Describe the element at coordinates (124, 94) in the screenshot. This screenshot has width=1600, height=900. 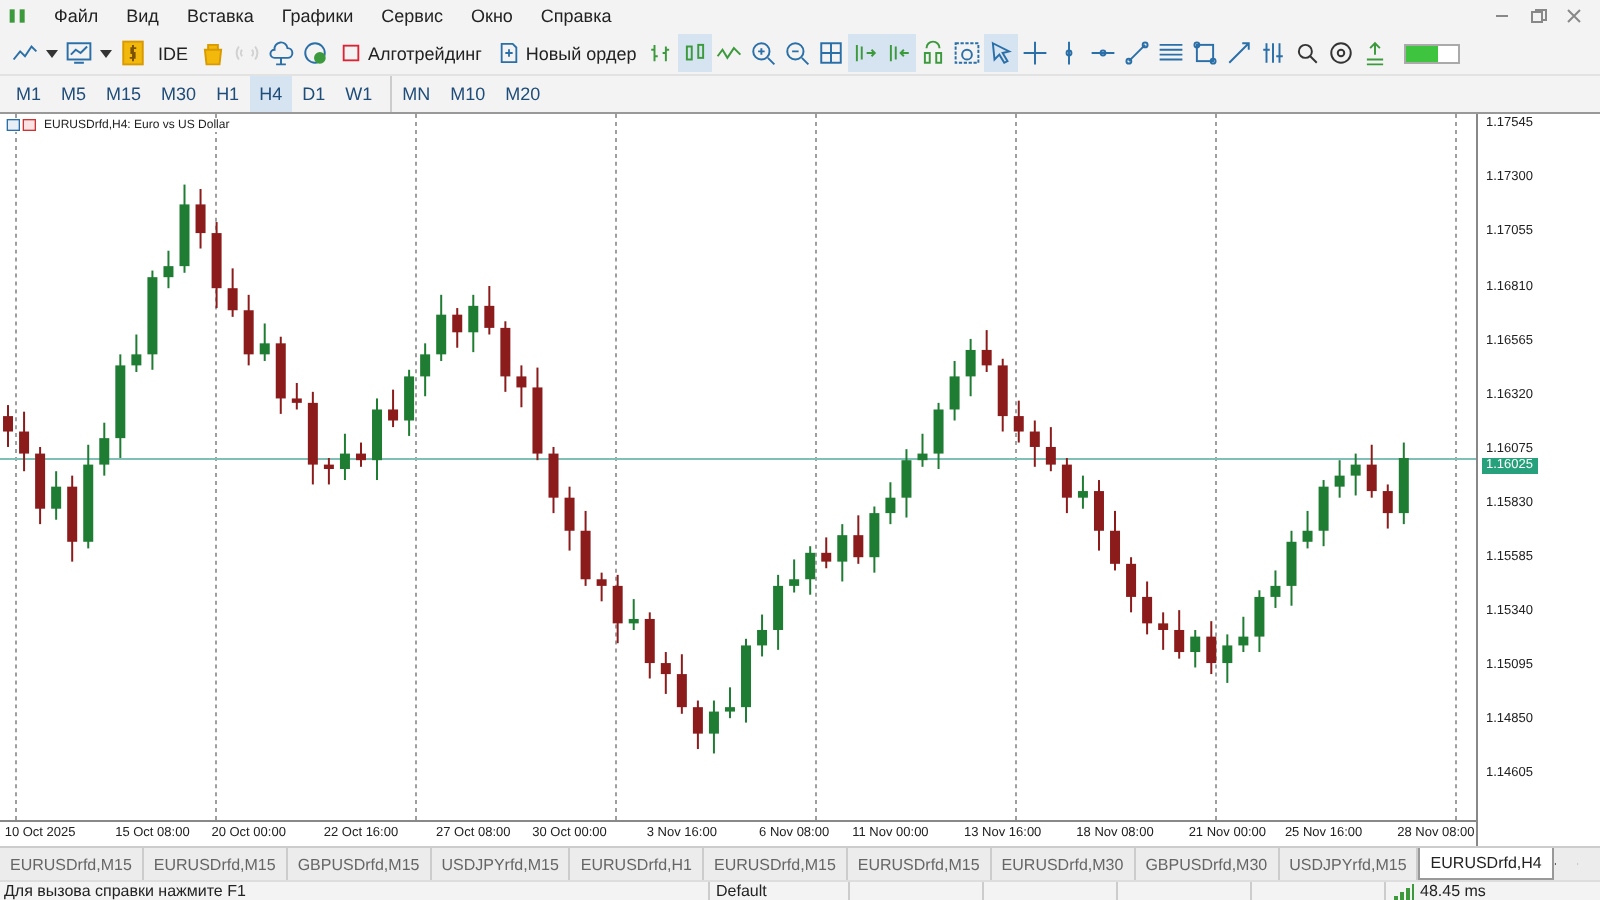
I see `timeframe-button: M15` at that location.